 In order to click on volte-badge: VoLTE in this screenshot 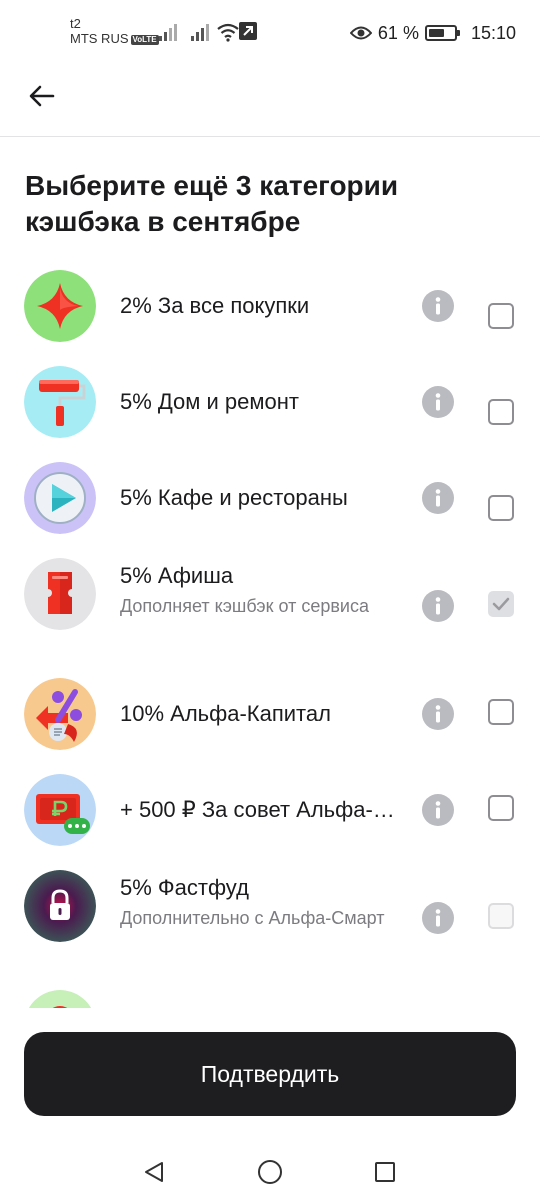, I will do `click(144, 39)`.